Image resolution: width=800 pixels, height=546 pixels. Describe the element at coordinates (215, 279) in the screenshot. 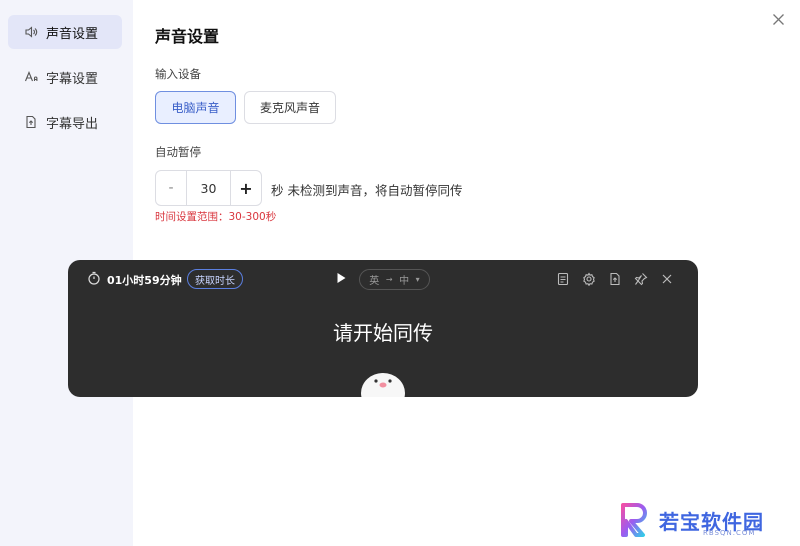

I see `get-duration-button: 获取时长` at that location.